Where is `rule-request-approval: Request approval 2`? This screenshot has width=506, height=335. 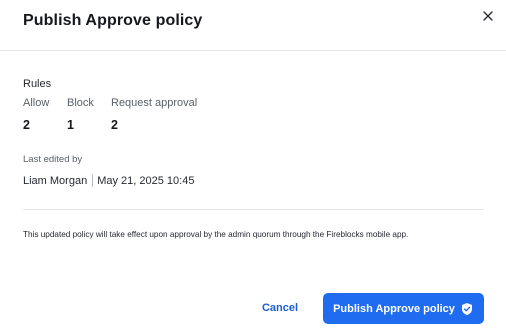 rule-request-approval: Request approval 2 is located at coordinates (154, 114).